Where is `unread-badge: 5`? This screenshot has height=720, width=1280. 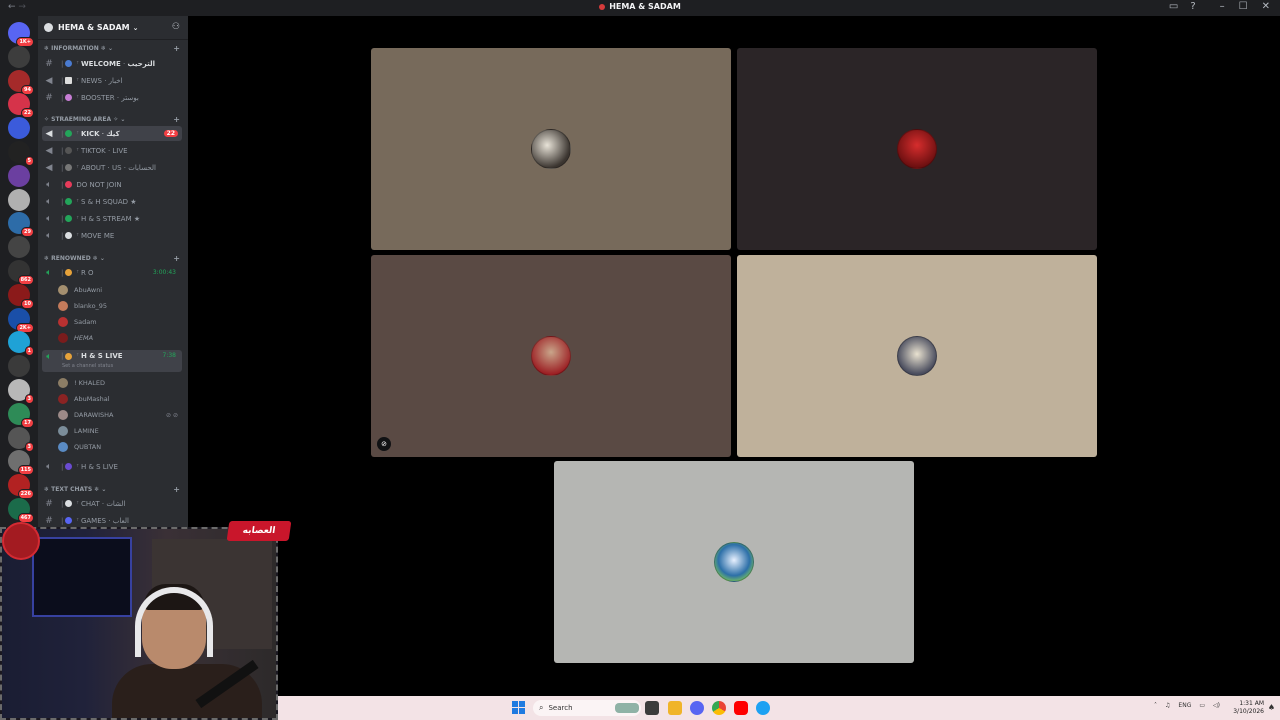 unread-badge: 5 is located at coordinates (29, 161).